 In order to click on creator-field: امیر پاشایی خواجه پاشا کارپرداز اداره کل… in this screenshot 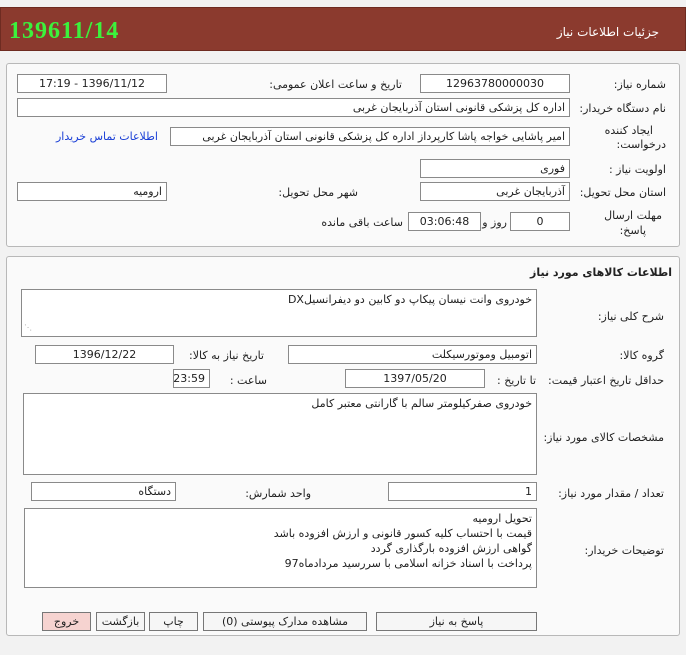, I will do `click(370, 136)`.